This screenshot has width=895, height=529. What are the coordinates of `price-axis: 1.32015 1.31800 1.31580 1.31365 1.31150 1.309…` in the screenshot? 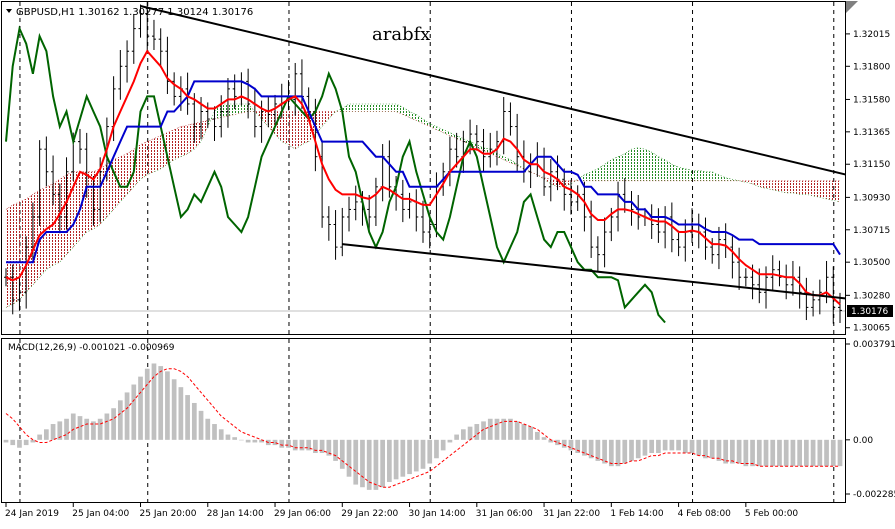 It's located at (869, 182).